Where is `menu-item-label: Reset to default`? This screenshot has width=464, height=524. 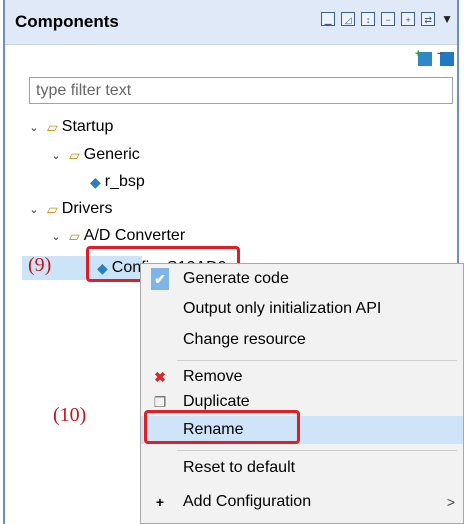
menu-item-label: Reset to default is located at coordinates (239, 467).